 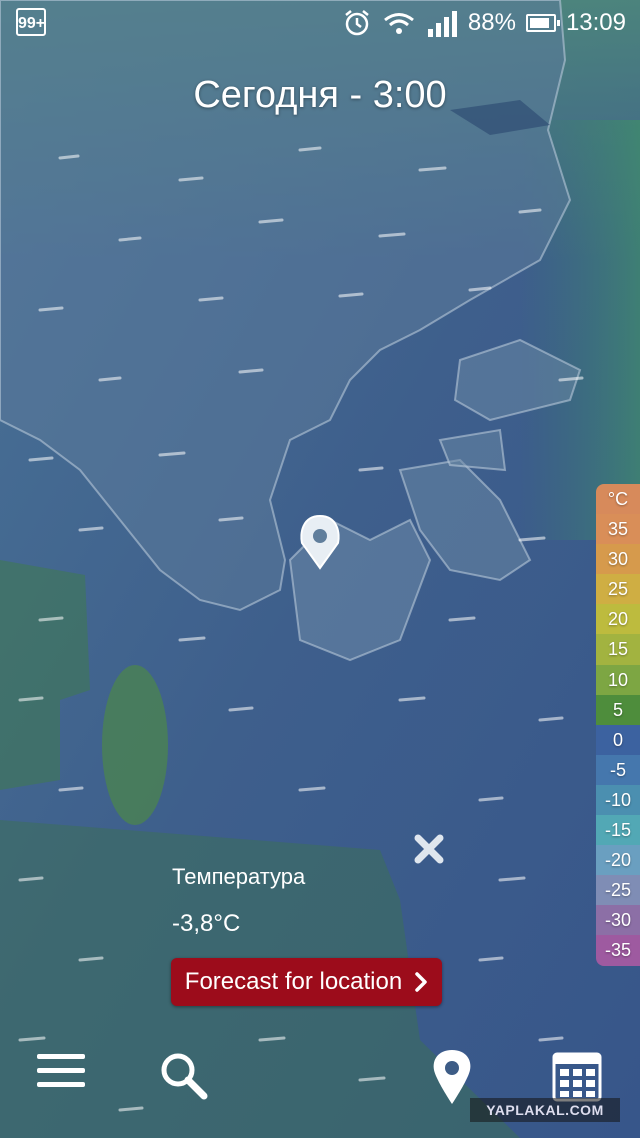 What do you see at coordinates (357, 23) in the screenshot?
I see `alarm-icon` at bounding box center [357, 23].